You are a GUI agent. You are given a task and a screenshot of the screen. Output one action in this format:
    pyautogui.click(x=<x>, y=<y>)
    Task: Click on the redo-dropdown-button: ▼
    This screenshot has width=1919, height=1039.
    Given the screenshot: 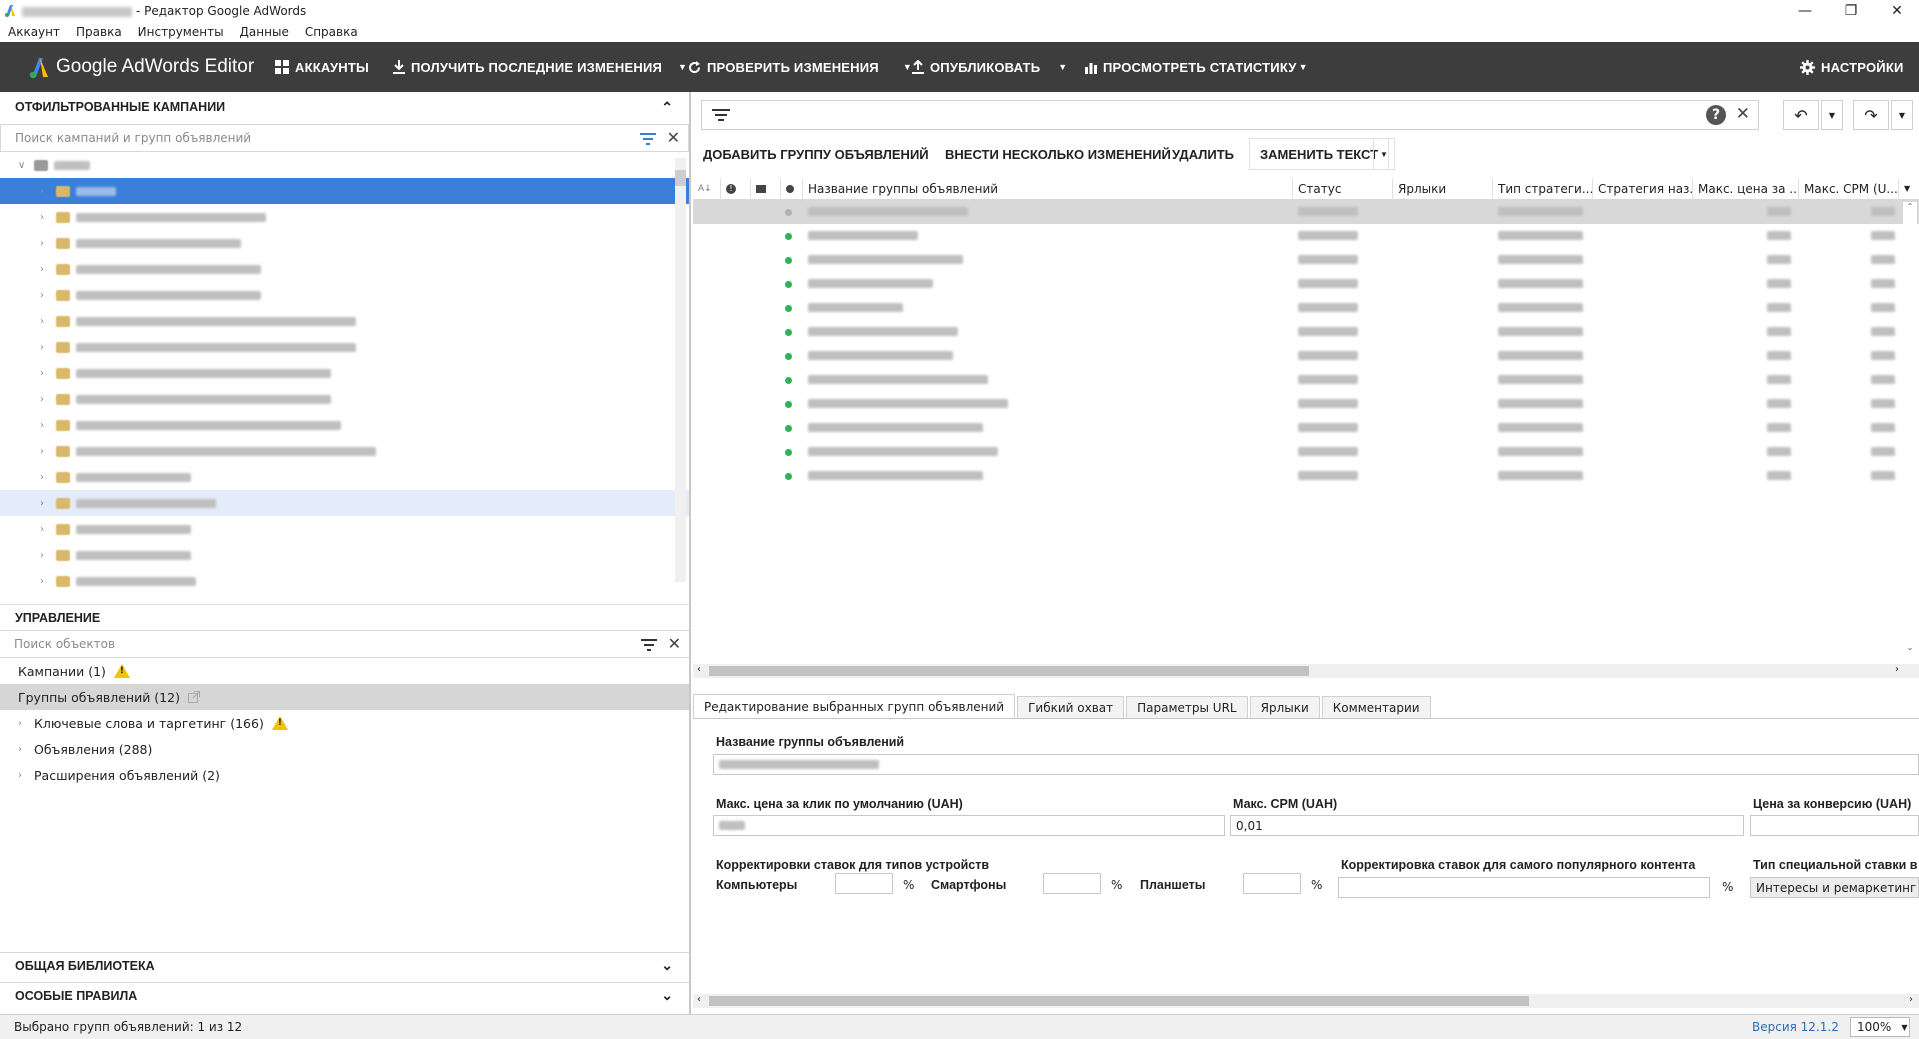 What is the action you would take?
    pyautogui.click(x=1902, y=115)
    